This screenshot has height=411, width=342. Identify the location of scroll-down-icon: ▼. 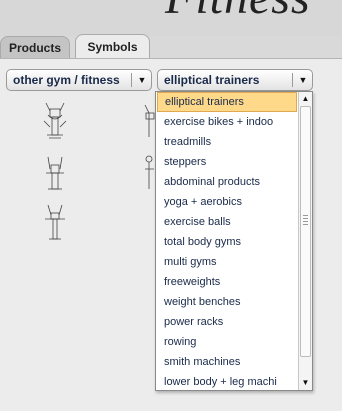
(305, 382).